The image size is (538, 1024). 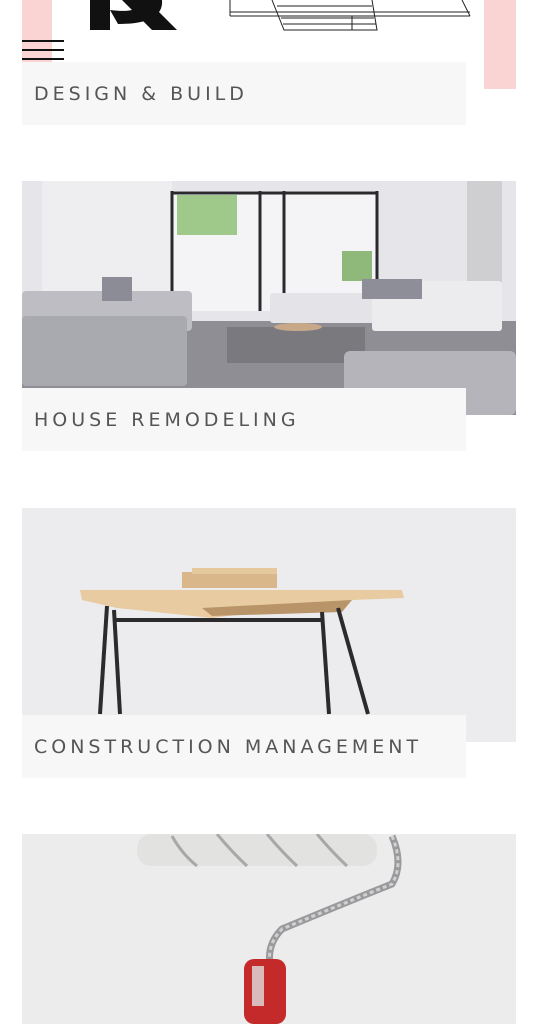 What do you see at coordinates (244, 746) in the screenshot?
I see `construction-management-title: CONSTRUCTION MANAGEMENT` at bounding box center [244, 746].